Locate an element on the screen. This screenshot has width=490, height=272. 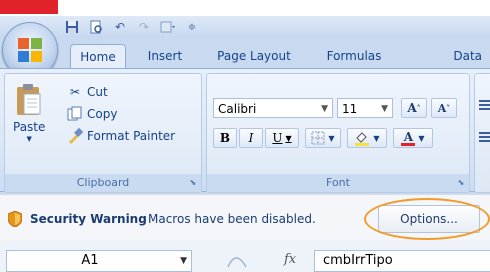
grow-font-label: A is located at coordinates (412, 108).